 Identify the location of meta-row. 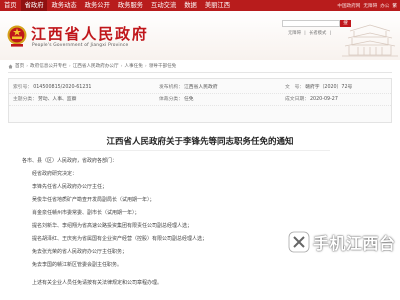
(200, 111).